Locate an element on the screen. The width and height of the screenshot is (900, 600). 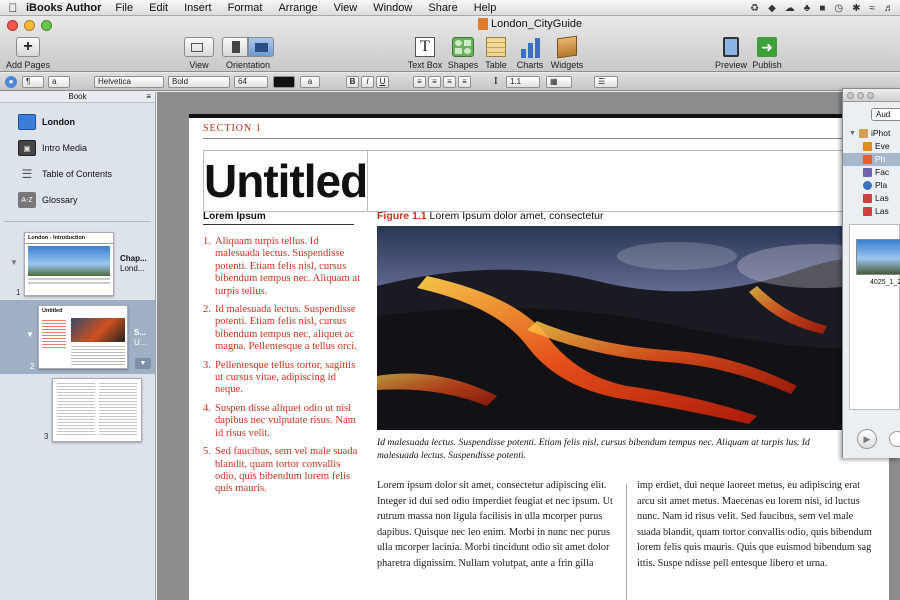
media-row: Eve is located at coordinates (871, 146).